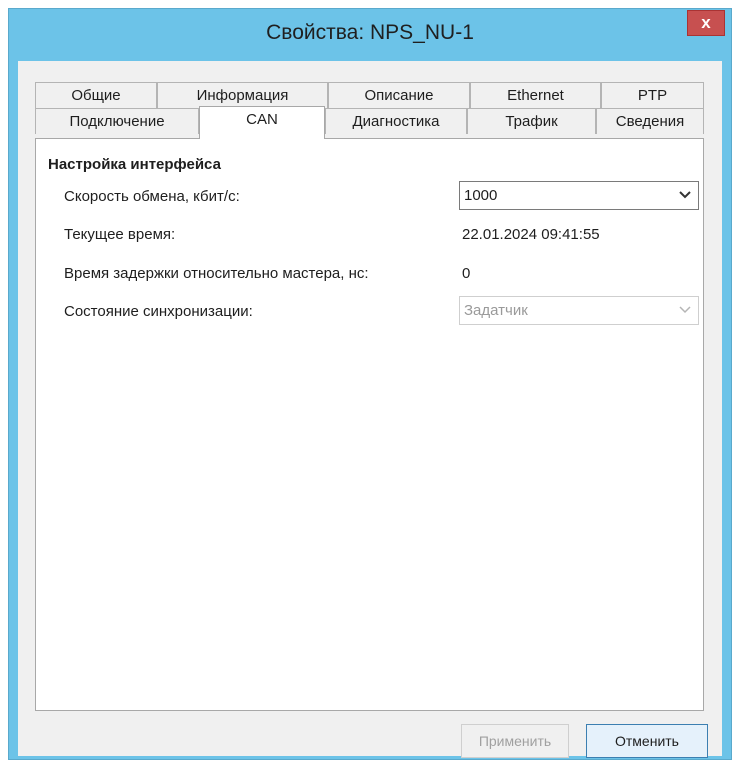 The height and width of the screenshot is (762, 734). What do you see at coordinates (134, 164) in the screenshot?
I see `group-title: Настройка интерфейса` at bounding box center [134, 164].